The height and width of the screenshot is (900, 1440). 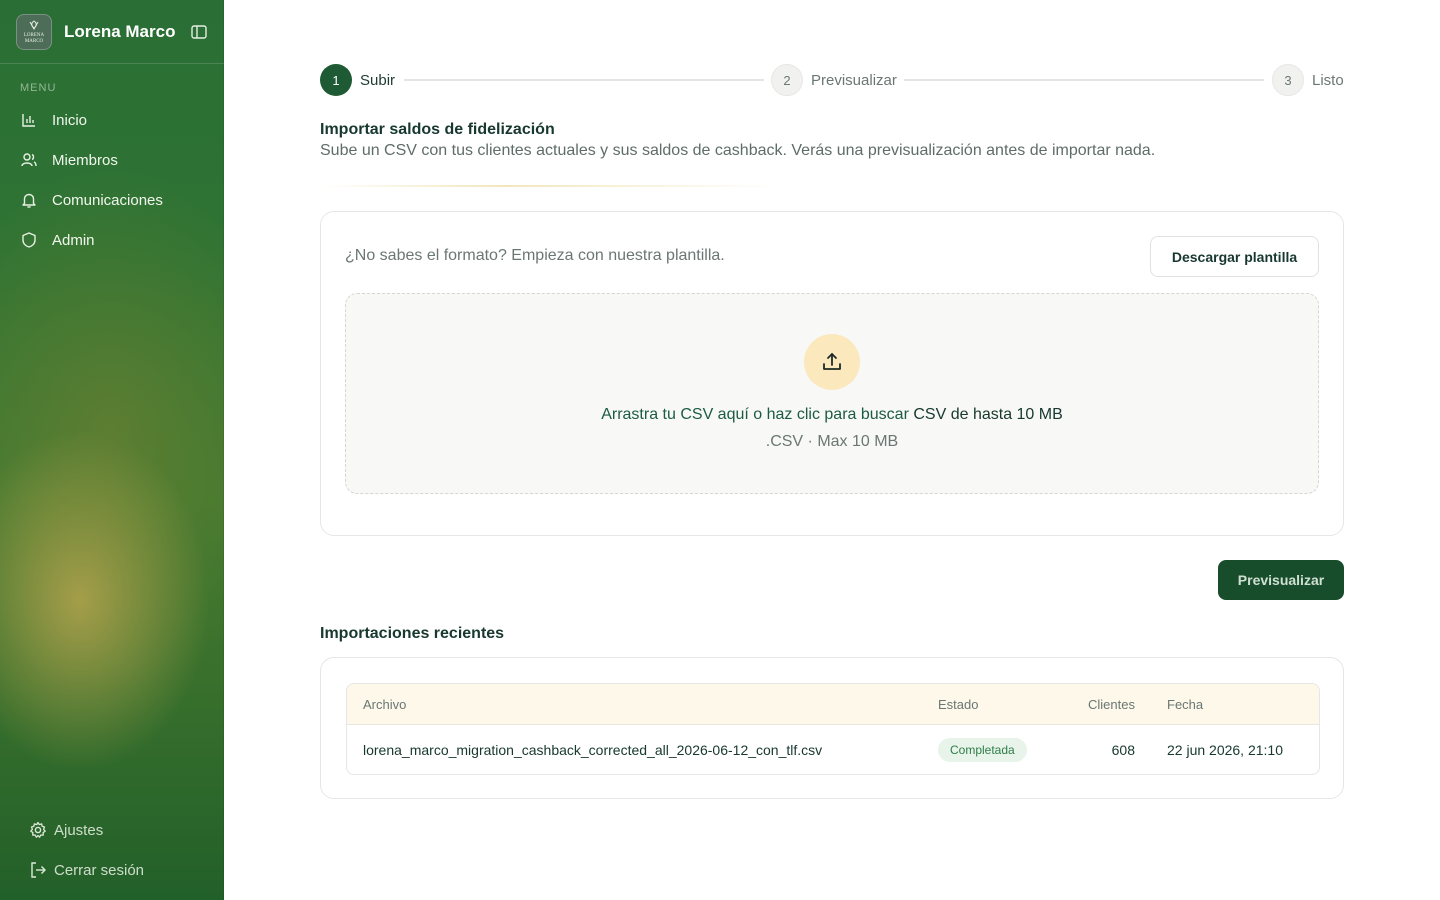 I want to click on users-icon, so click(x=29, y=160).